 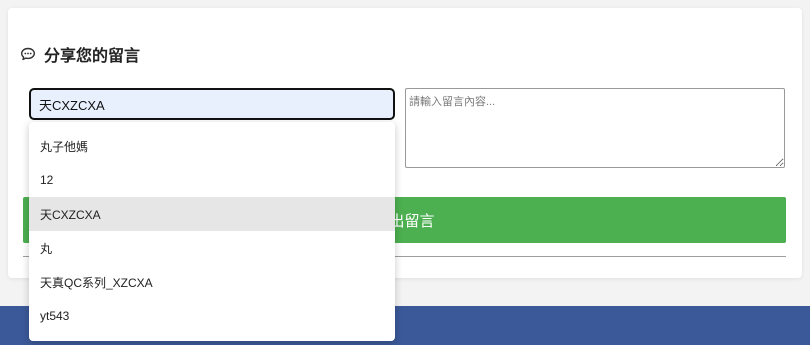 What do you see at coordinates (212, 146) in the screenshot?
I see `autocomplete-option: 丸子他媽` at bounding box center [212, 146].